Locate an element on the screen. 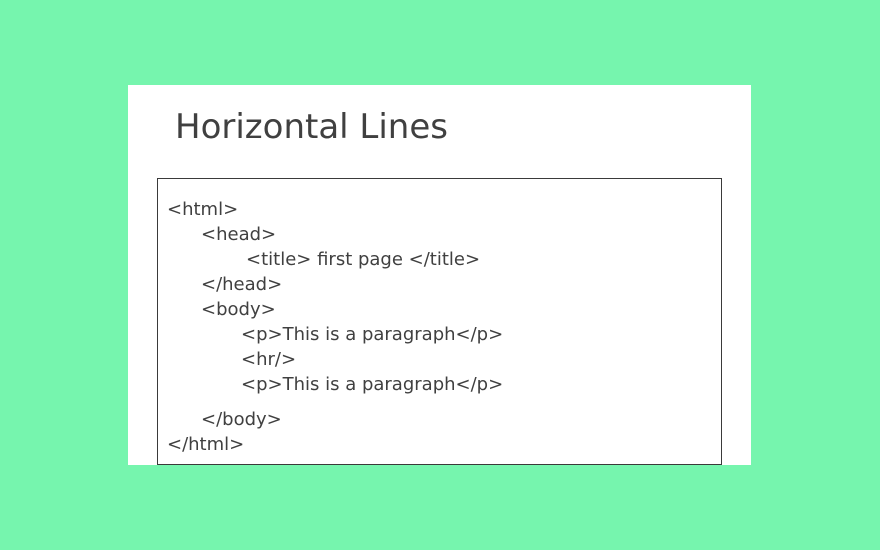  code-line-html-open: <html> is located at coordinates (203, 209).